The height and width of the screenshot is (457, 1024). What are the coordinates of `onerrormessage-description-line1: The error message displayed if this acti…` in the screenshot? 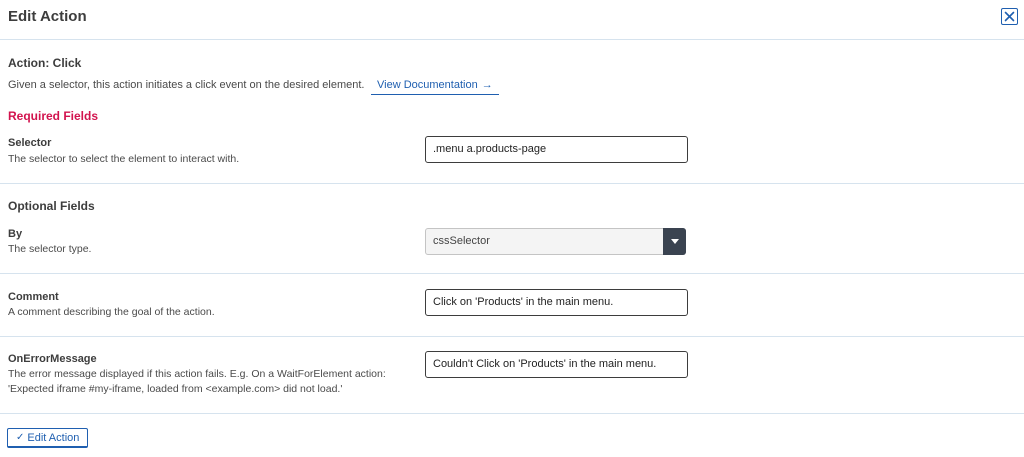 It's located at (197, 374).